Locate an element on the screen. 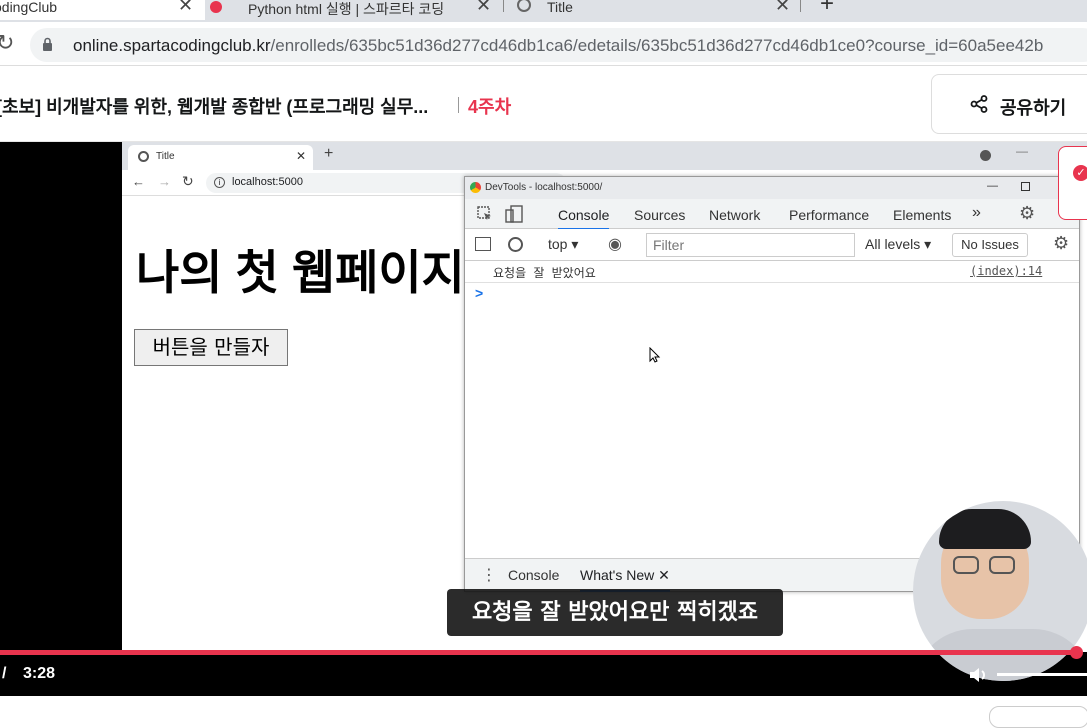 Image resolution: width=1087 pixels, height=728 pixels. inspect-icon is located at coordinates (485, 214).